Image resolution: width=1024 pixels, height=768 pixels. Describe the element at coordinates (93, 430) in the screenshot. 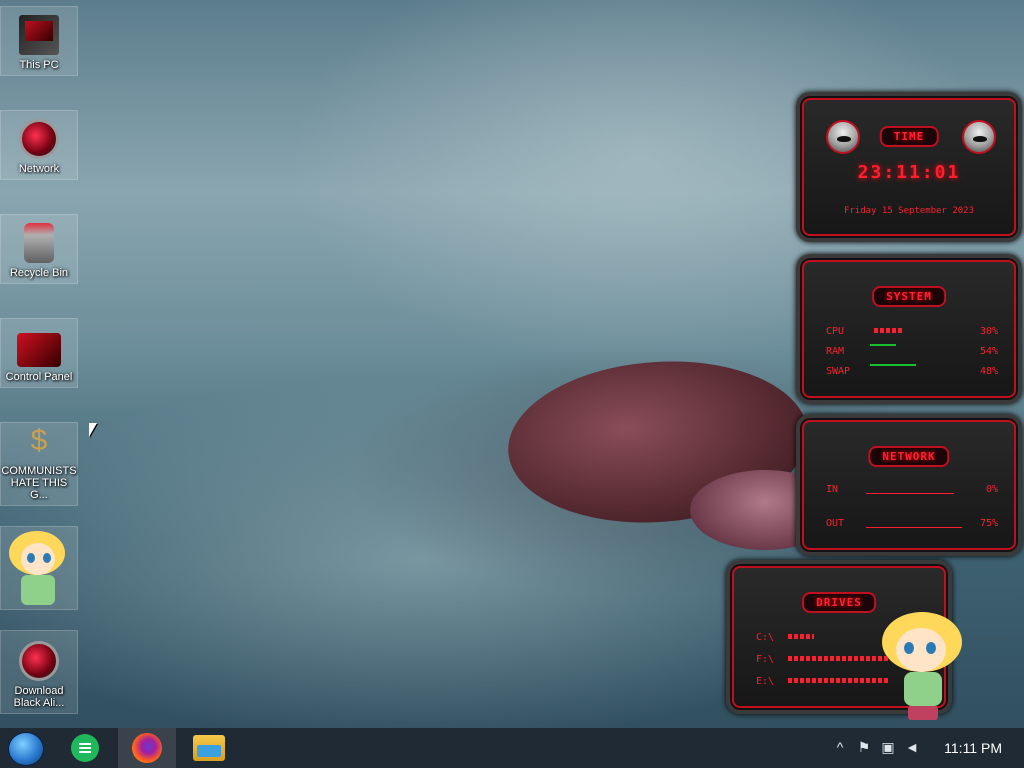

I see `mouse-cursor-icon` at that location.